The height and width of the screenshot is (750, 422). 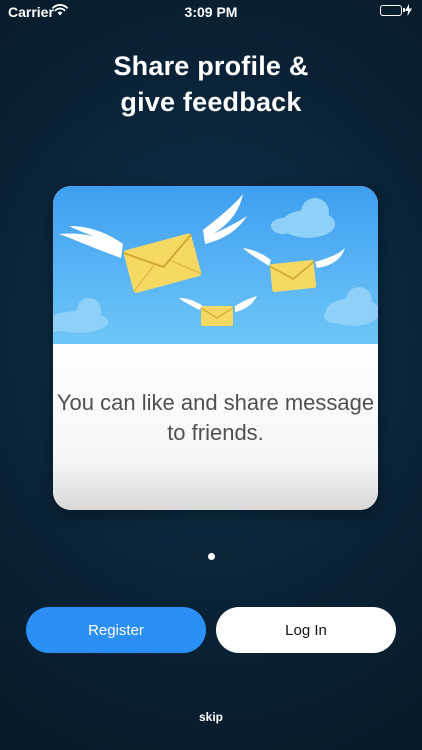 I want to click on page-indicator, so click(x=211, y=556).